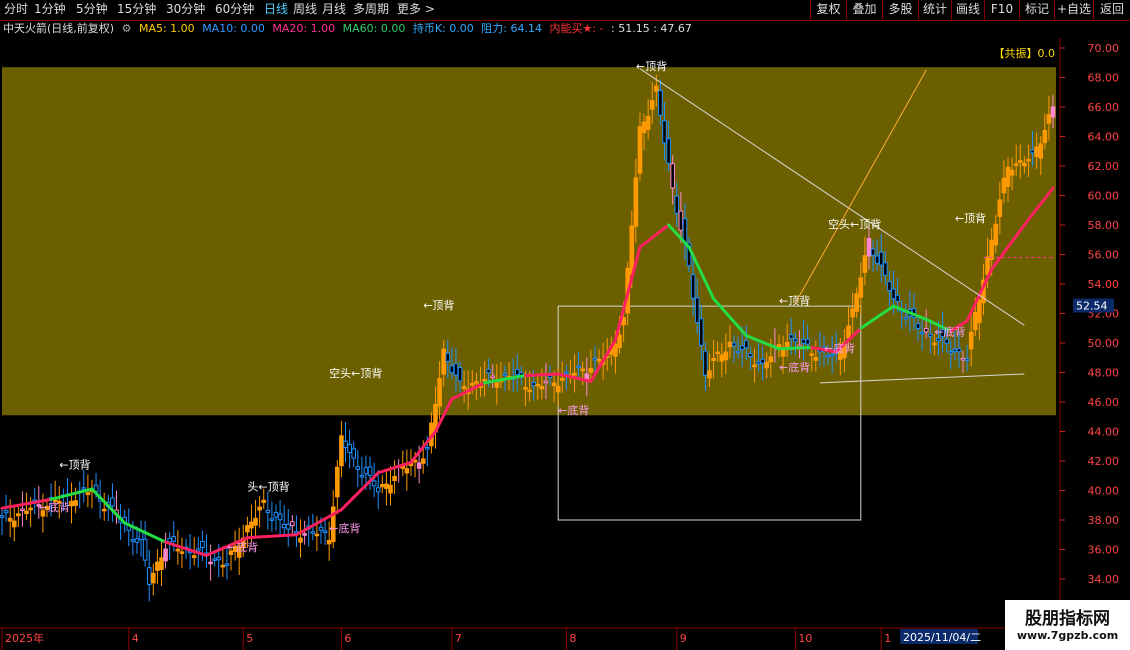 The image size is (1130, 650). I want to click on period-tab-weekly: 周线, so click(305, 9).